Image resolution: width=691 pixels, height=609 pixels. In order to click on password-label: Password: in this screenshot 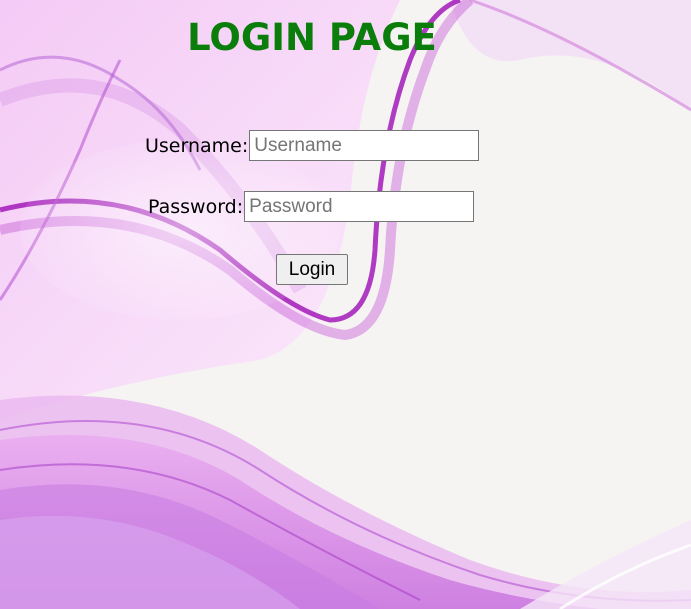, I will do `click(196, 206)`.